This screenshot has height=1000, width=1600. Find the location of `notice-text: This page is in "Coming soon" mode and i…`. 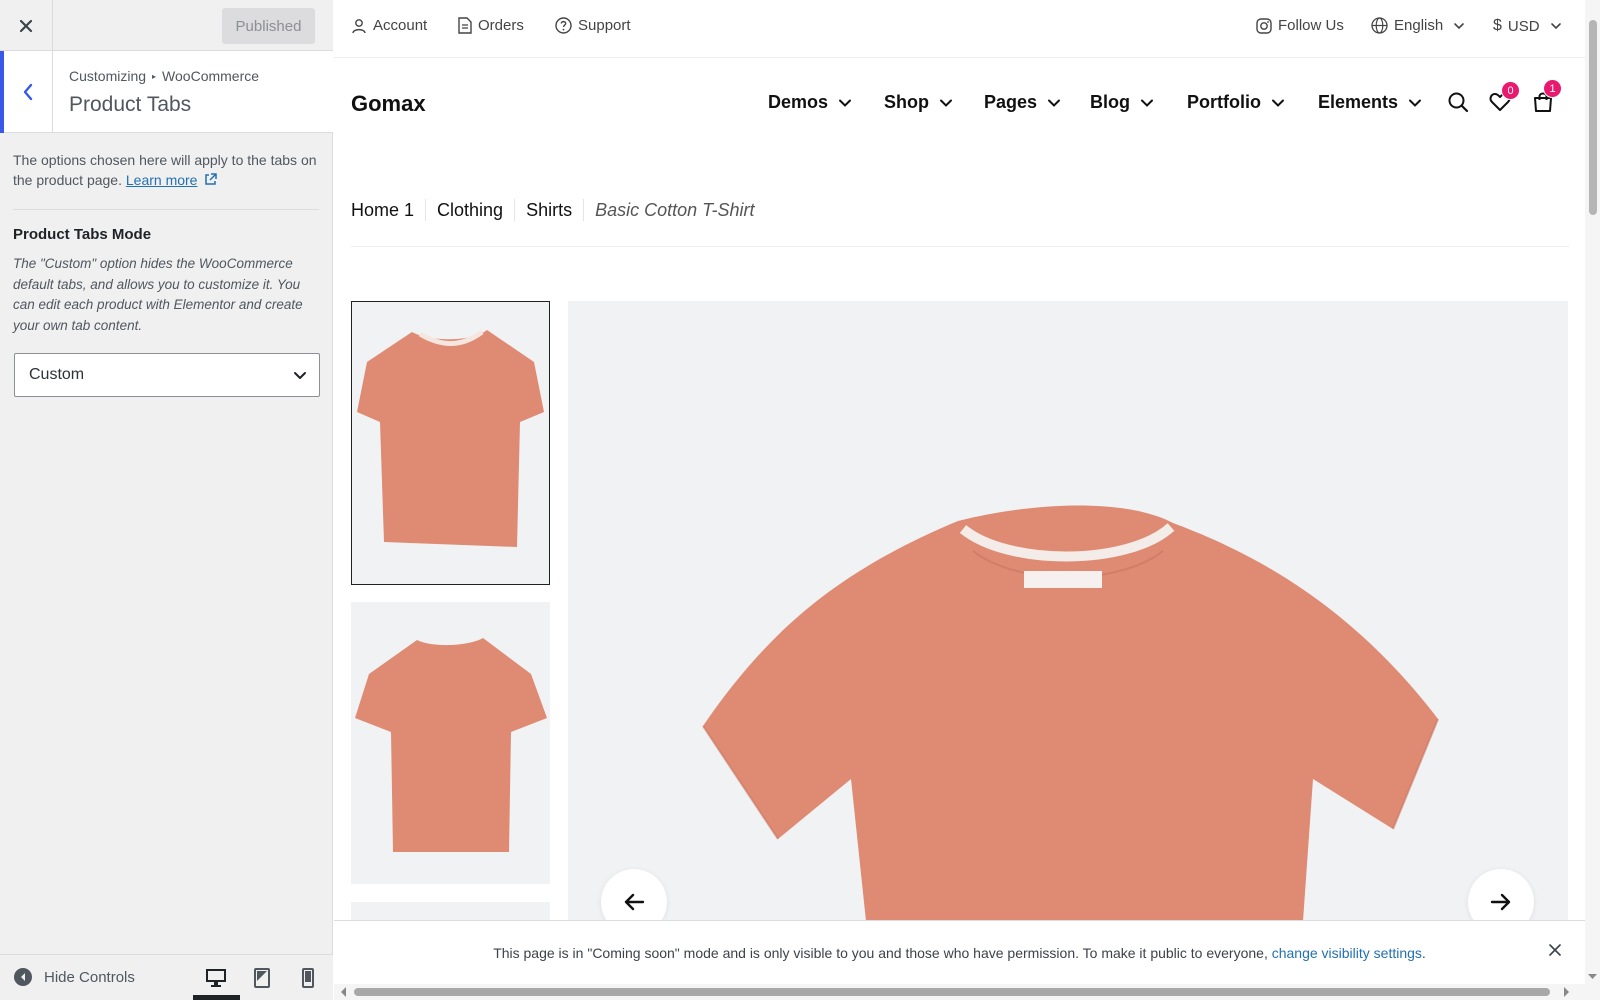

notice-text: This page is in "Coming soon" mode and i… is located at coordinates (959, 953).